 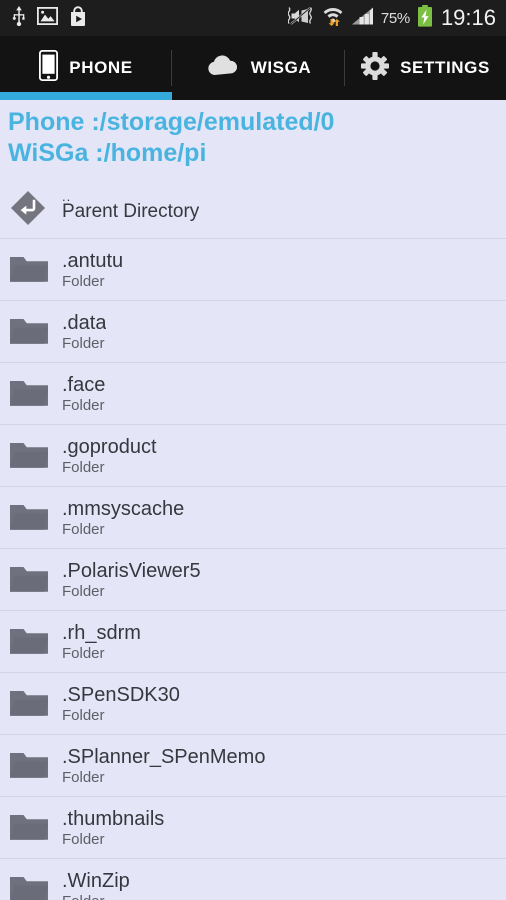 I want to click on list-item: .WinZip Folder, so click(x=253, y=879).